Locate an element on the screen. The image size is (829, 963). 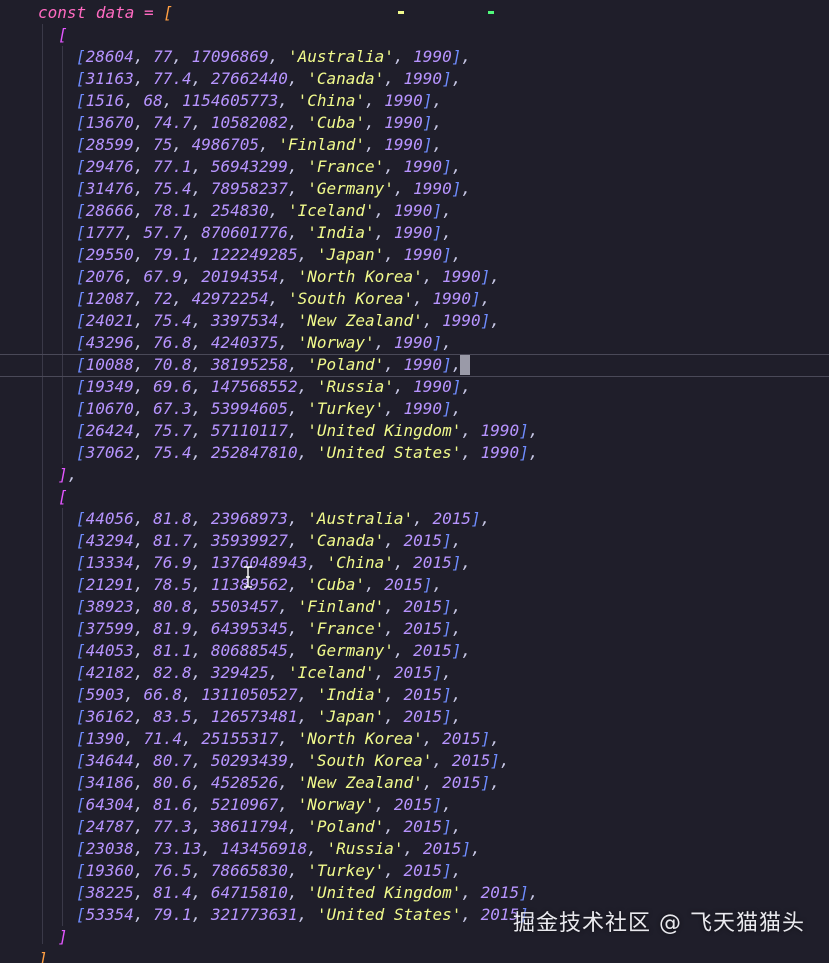
number-token: 80688545 is located at coordinates (249, 650).